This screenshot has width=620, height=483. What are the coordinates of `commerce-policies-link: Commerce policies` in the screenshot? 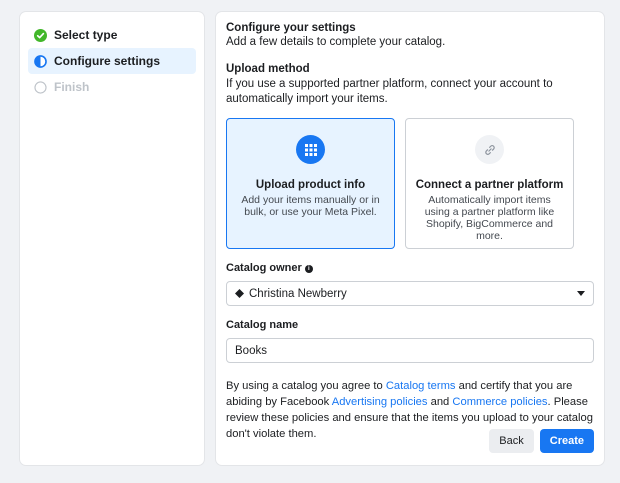 It's located at (499, 402).